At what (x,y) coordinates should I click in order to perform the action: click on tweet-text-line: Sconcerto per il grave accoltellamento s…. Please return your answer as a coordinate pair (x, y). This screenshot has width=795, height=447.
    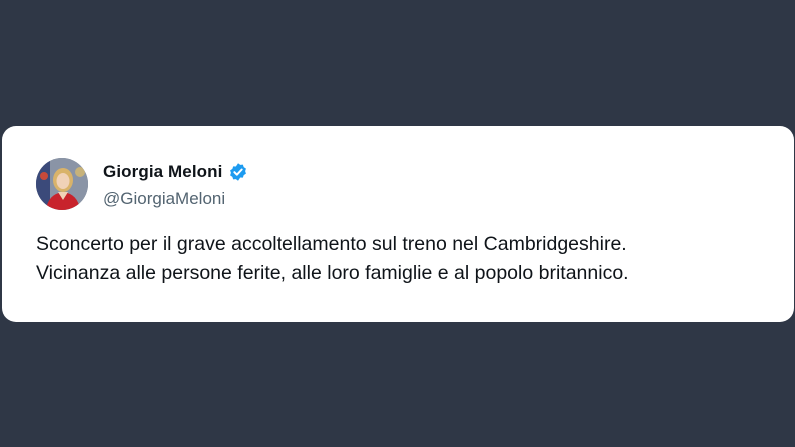
    Looking at the image, I should click on (331, 244).